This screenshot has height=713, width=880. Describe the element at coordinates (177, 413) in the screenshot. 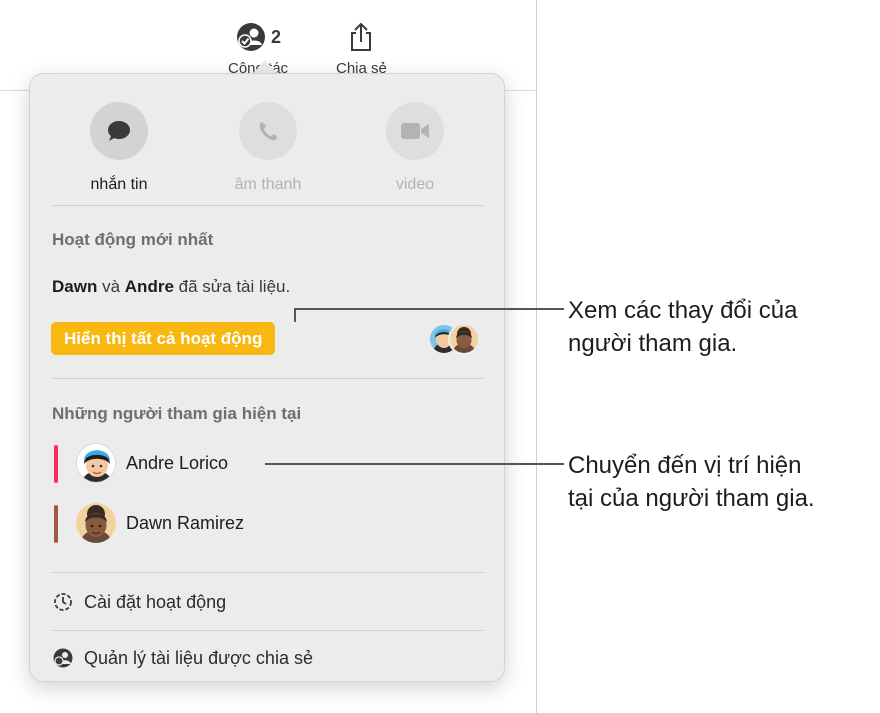

I see `participants-title: Những người tham gia hiện tại` at that location.